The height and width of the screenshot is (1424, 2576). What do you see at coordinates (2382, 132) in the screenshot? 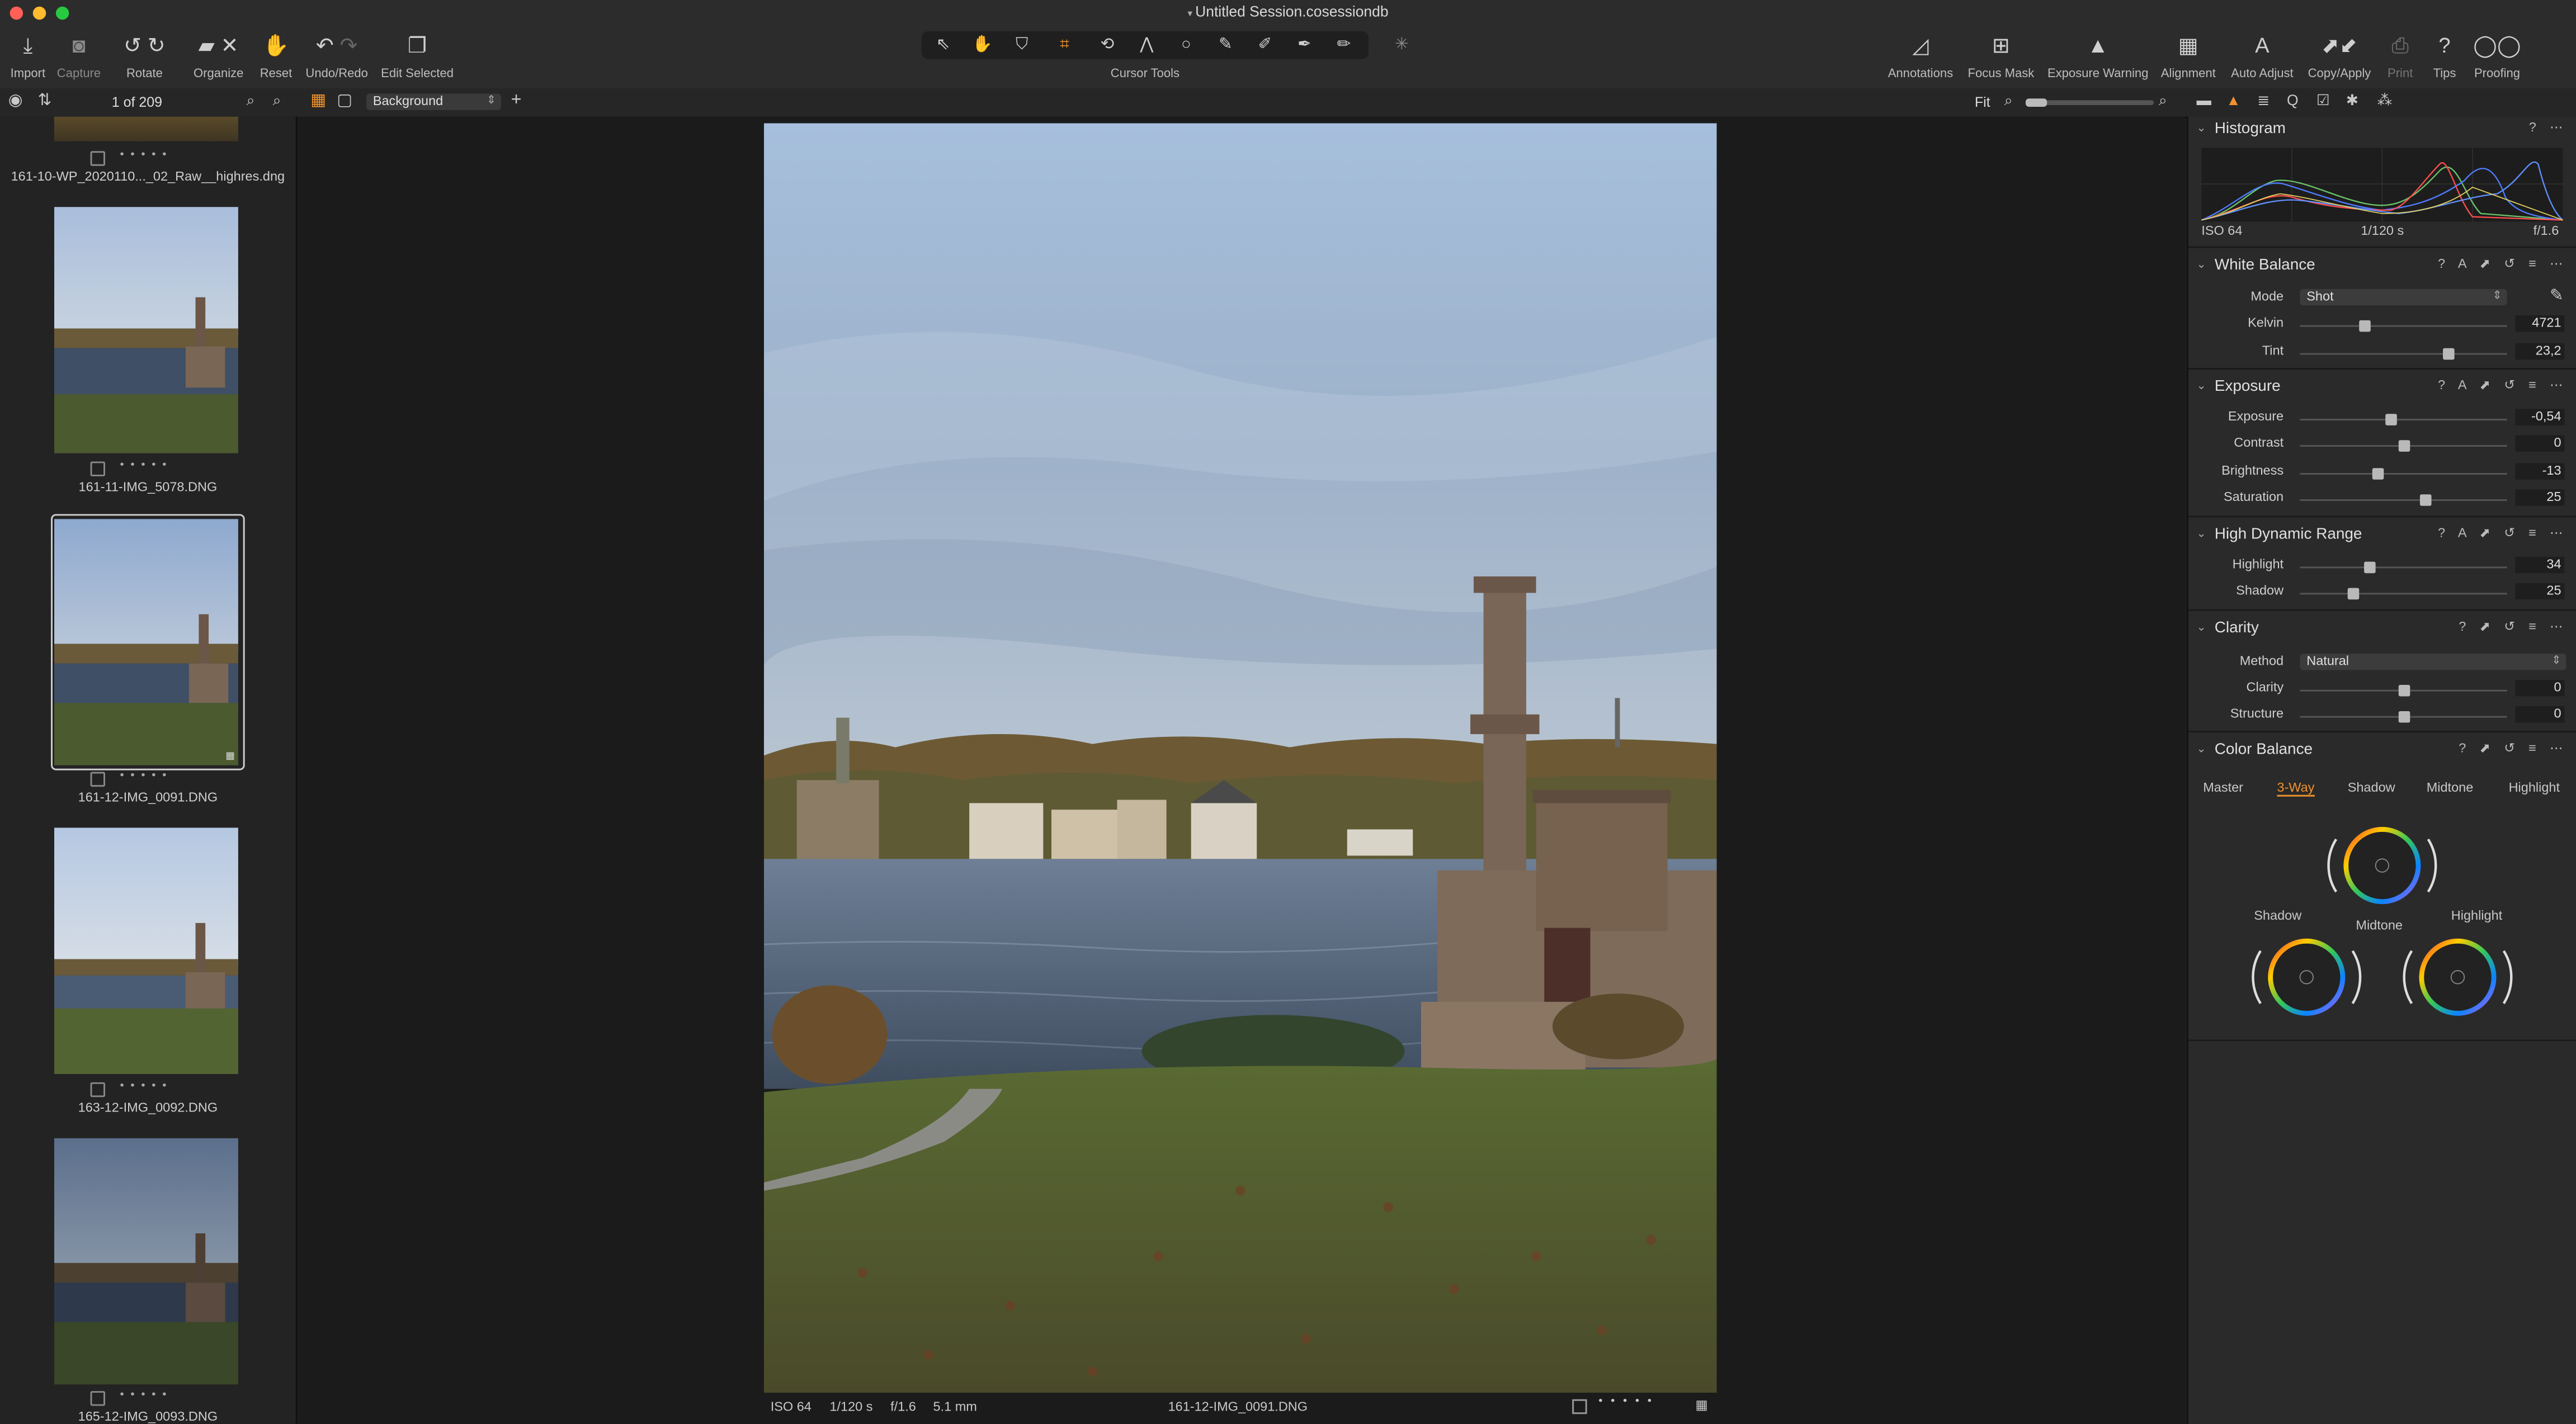
I see `histogram-header: ⌄ Histogram ? ⋯` at bounding box center [2382, 132].